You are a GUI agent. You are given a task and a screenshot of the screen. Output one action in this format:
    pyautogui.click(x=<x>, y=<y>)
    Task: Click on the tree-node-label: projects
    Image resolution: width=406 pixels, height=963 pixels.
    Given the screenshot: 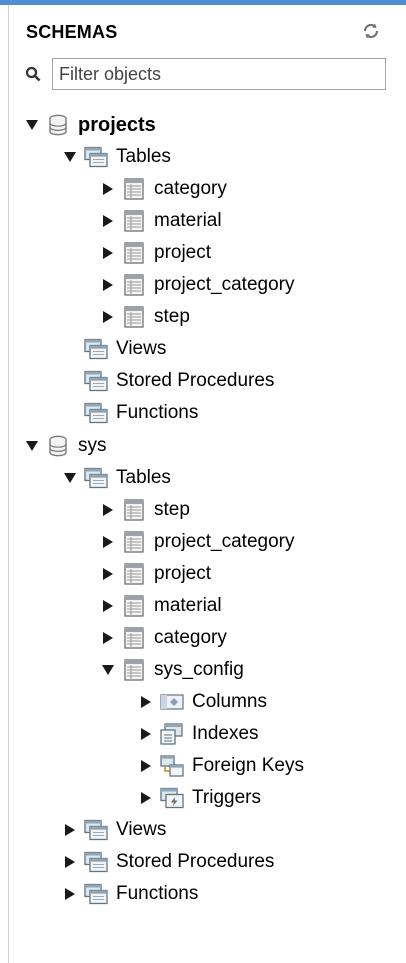 What is the action you would take?
    pyautogui.click(x=117, y=125)
    